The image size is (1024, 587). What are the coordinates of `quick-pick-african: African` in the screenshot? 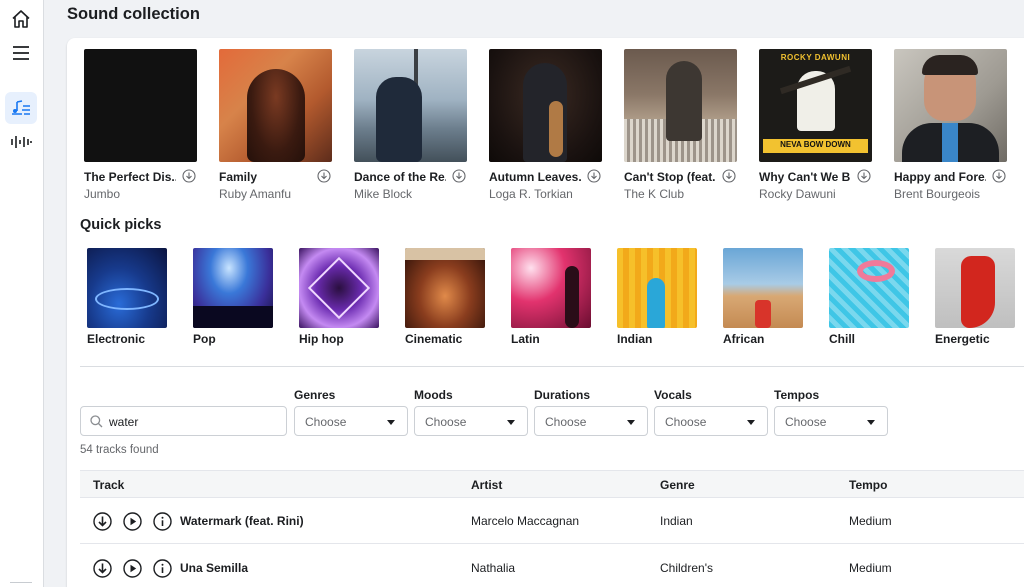 It's located at (763, 297).